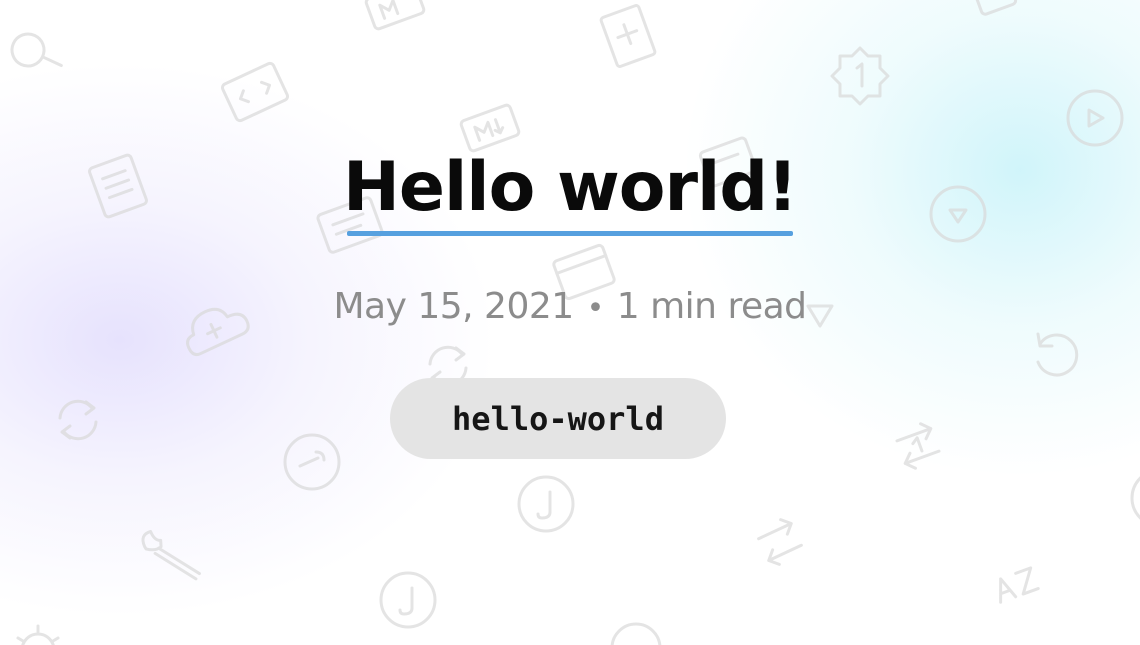 Image resolution: width=1140 pixels, height=645 pixels. I want to click on title-underline, so click(570, 233).